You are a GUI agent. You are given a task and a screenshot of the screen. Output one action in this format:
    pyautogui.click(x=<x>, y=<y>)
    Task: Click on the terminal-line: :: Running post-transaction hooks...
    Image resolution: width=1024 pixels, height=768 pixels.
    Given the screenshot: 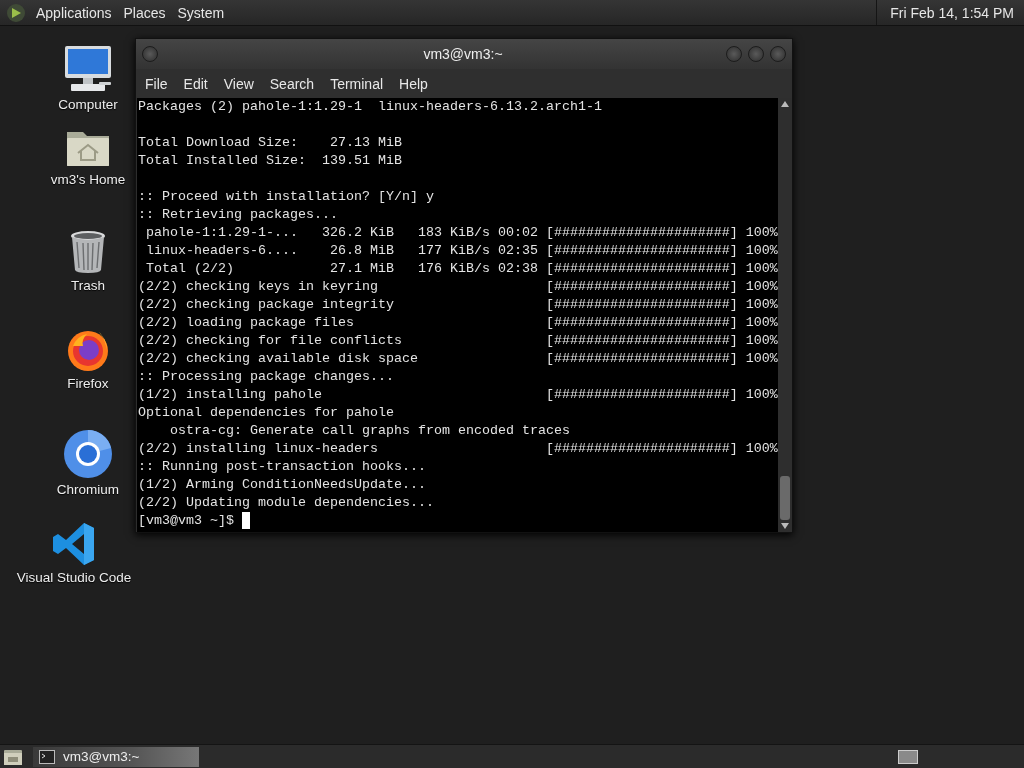 What is the action you would take?
    pyautogui.click(x=282, y=467)
    